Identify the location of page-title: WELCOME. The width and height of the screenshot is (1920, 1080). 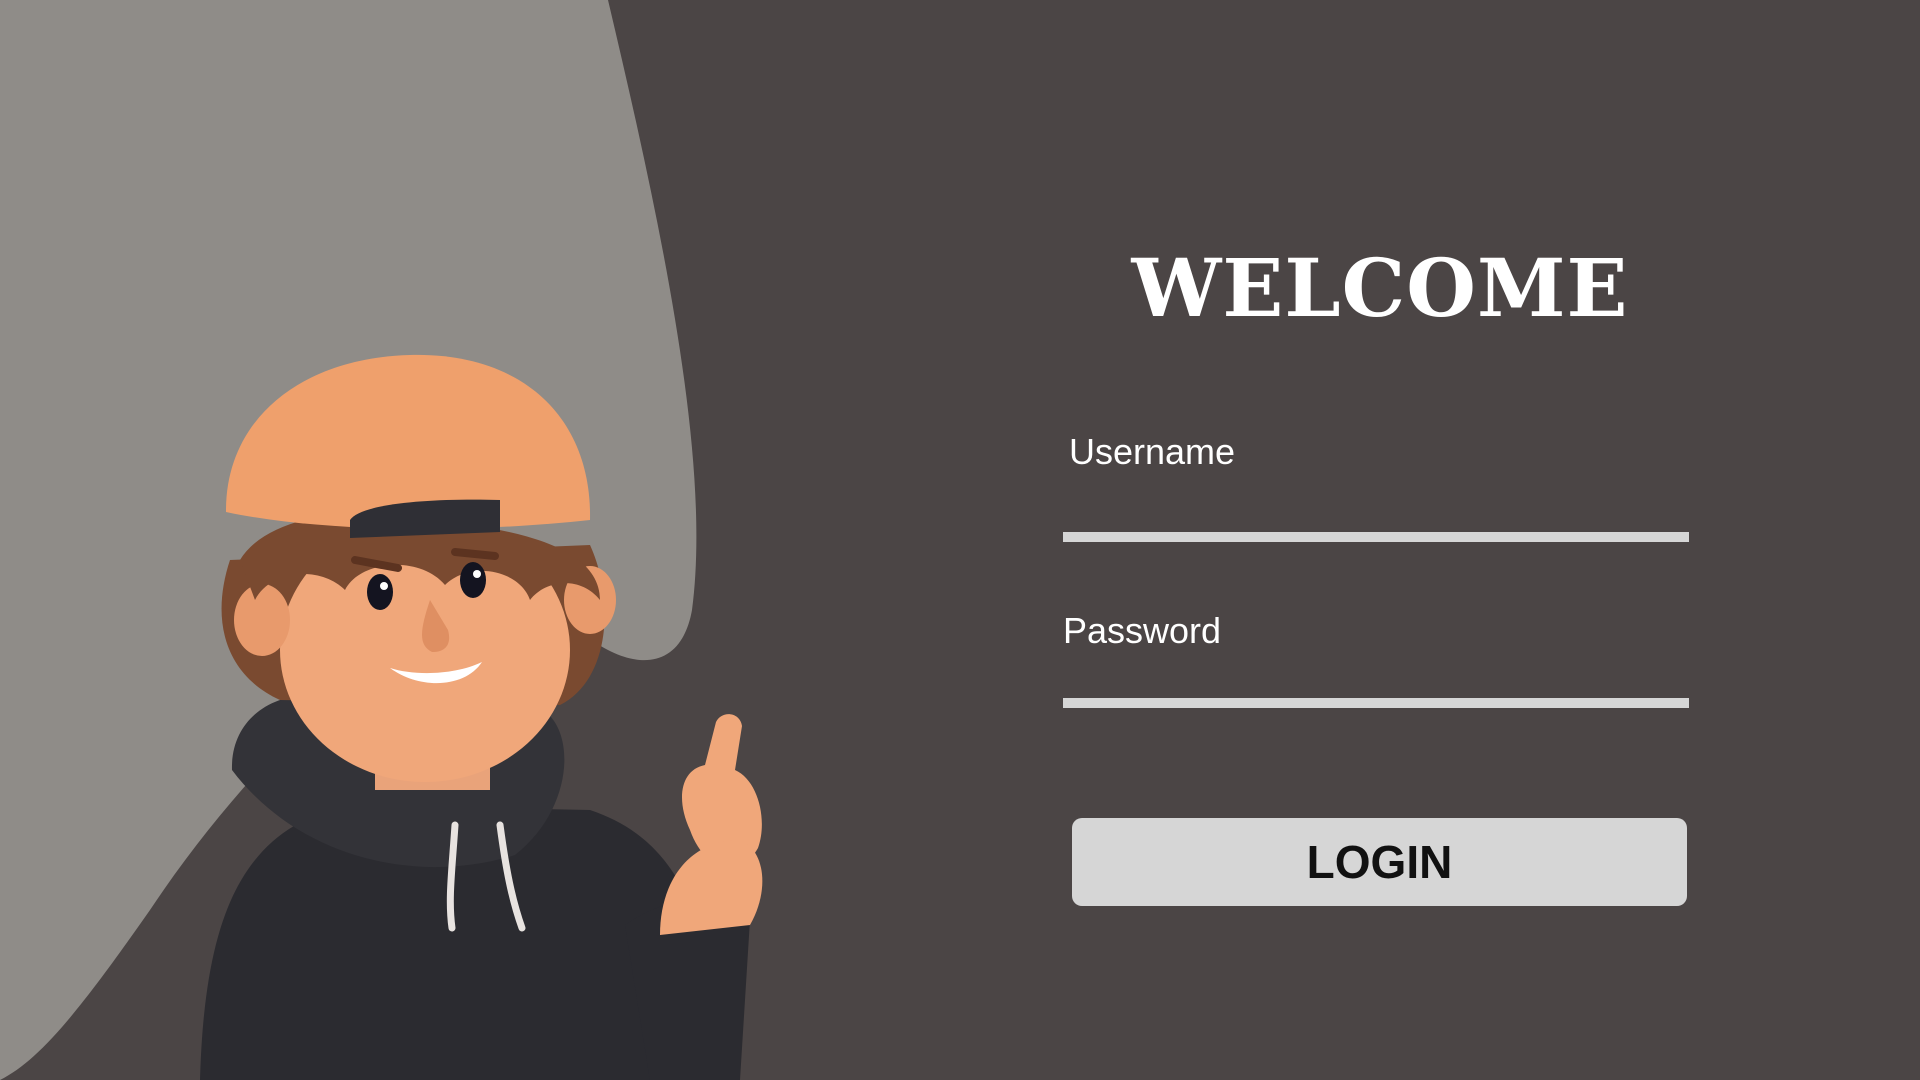
(1380, 288).